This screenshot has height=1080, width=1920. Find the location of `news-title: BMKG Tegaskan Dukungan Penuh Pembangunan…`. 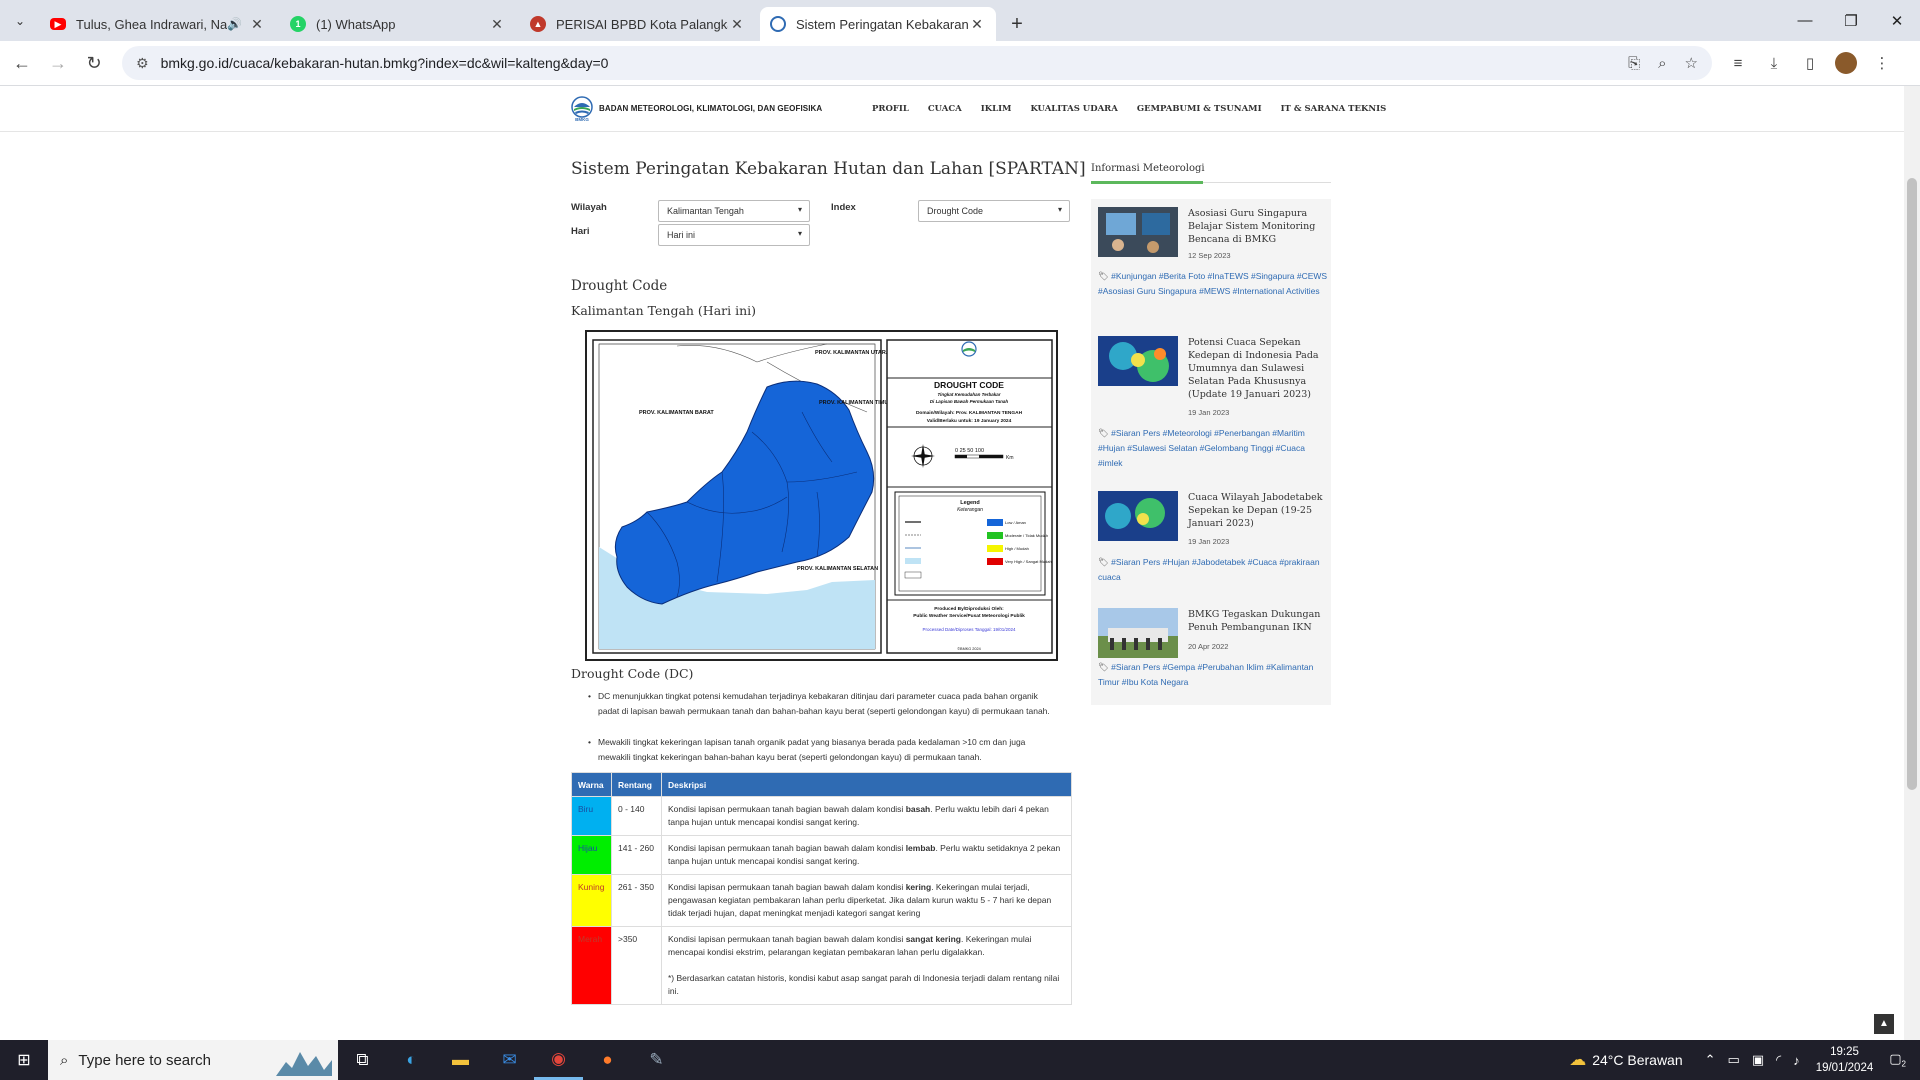

news-title: BMKG Tegaskan Dukungan Penuh Pembangunan… is located at coordinates (1255, 621).